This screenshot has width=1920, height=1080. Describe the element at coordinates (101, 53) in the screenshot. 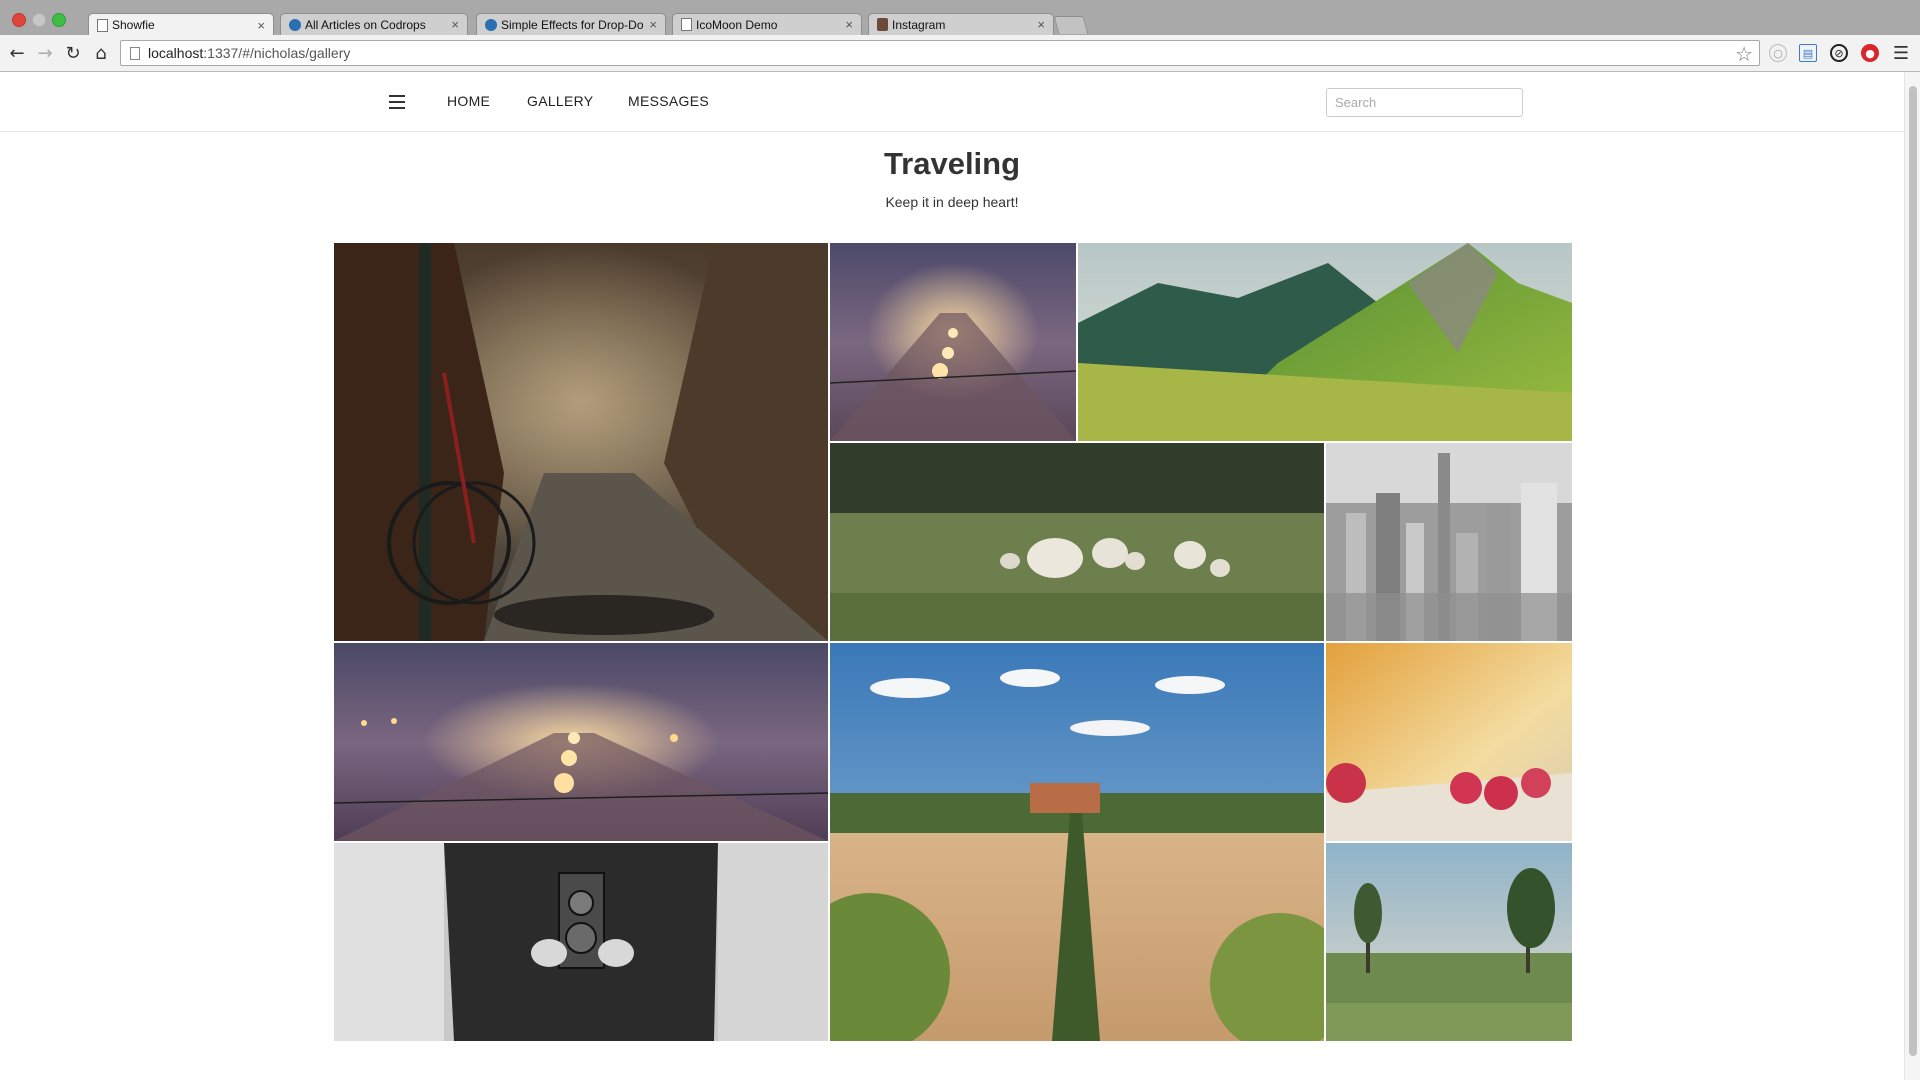

I see `home-icon: ⌂` at that location.